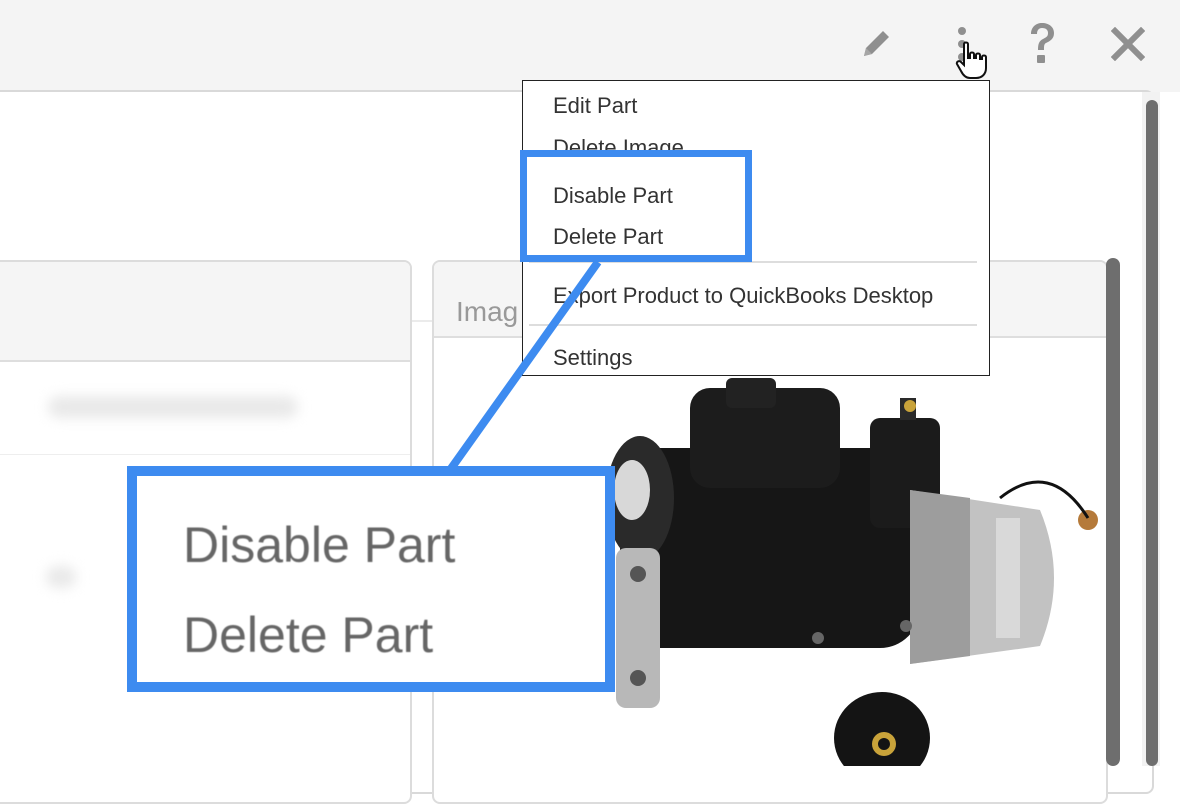 The width and height of the screenshot is (1180, 804). I want to click on images-panel-title: Imag, so click(487, 311).